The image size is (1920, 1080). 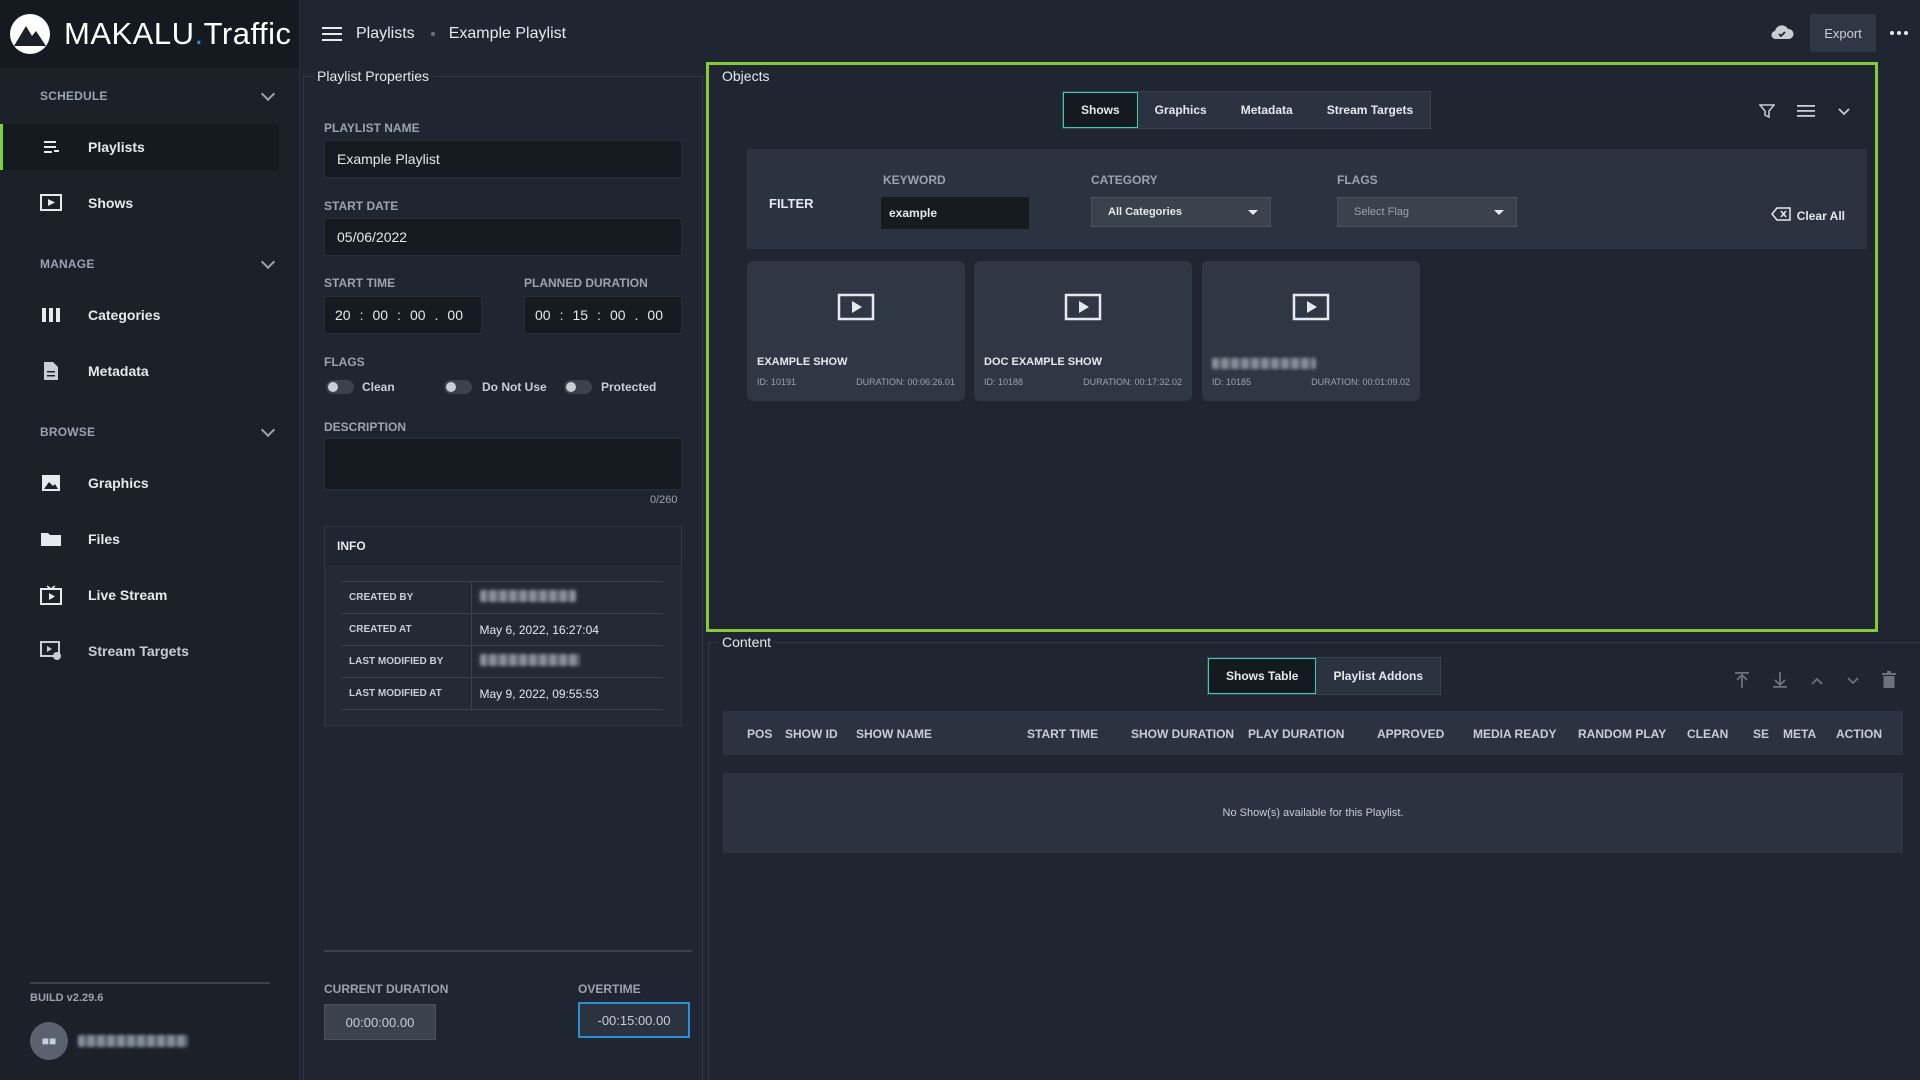 What do you see at coordinates (527, 596) in the screenshot?
I see `created-by-redacted` at bounding box center [527, 596].